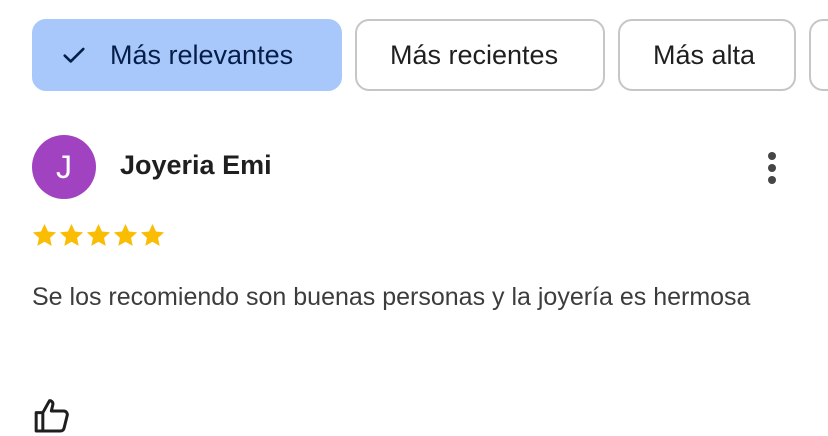 The width and height of the screenshot is (828, 436). I want to click on reviewer-name: Joyeria Emi, so click(196, 165).